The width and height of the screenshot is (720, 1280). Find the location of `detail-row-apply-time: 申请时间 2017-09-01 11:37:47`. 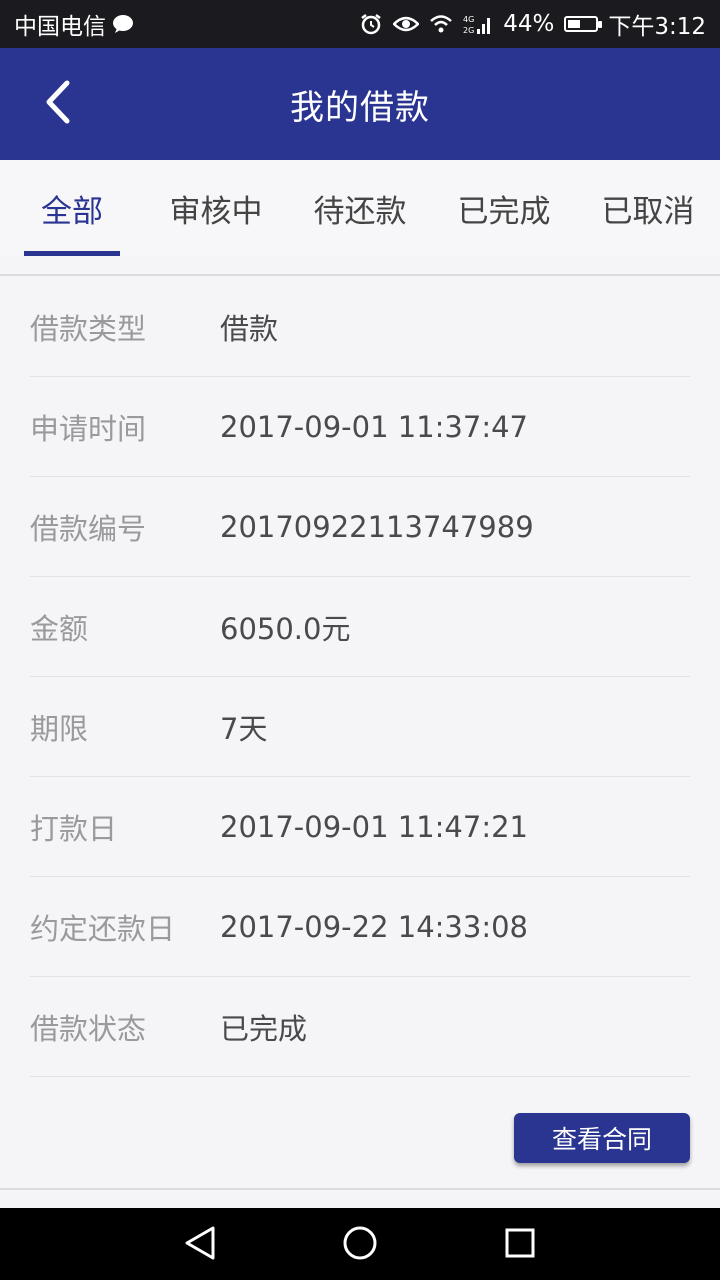

detail-row-apply-time: 申请时间 2017-09-01 11:37:47 is located at coordinates (360, 427).